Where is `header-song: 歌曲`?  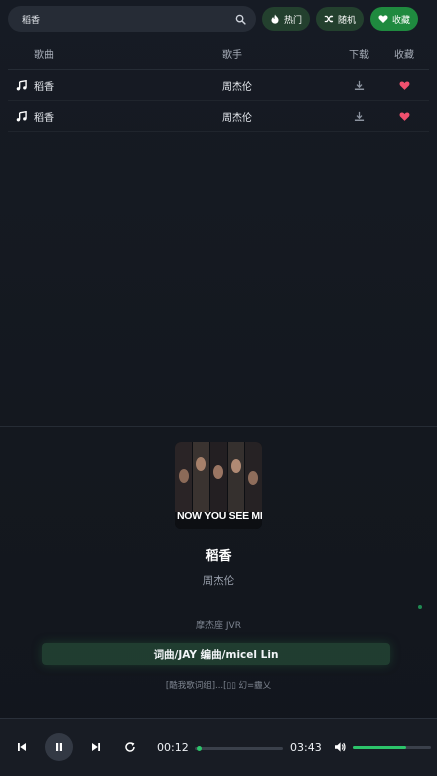
header-song: 歌曲 is located at coordinates (44, 55).